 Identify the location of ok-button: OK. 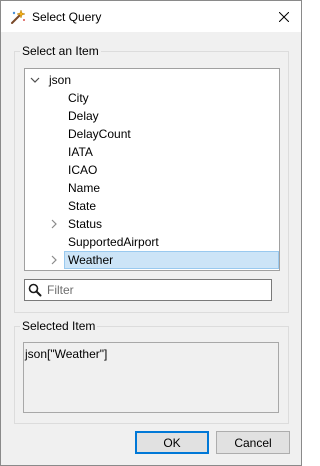
(172, 442).